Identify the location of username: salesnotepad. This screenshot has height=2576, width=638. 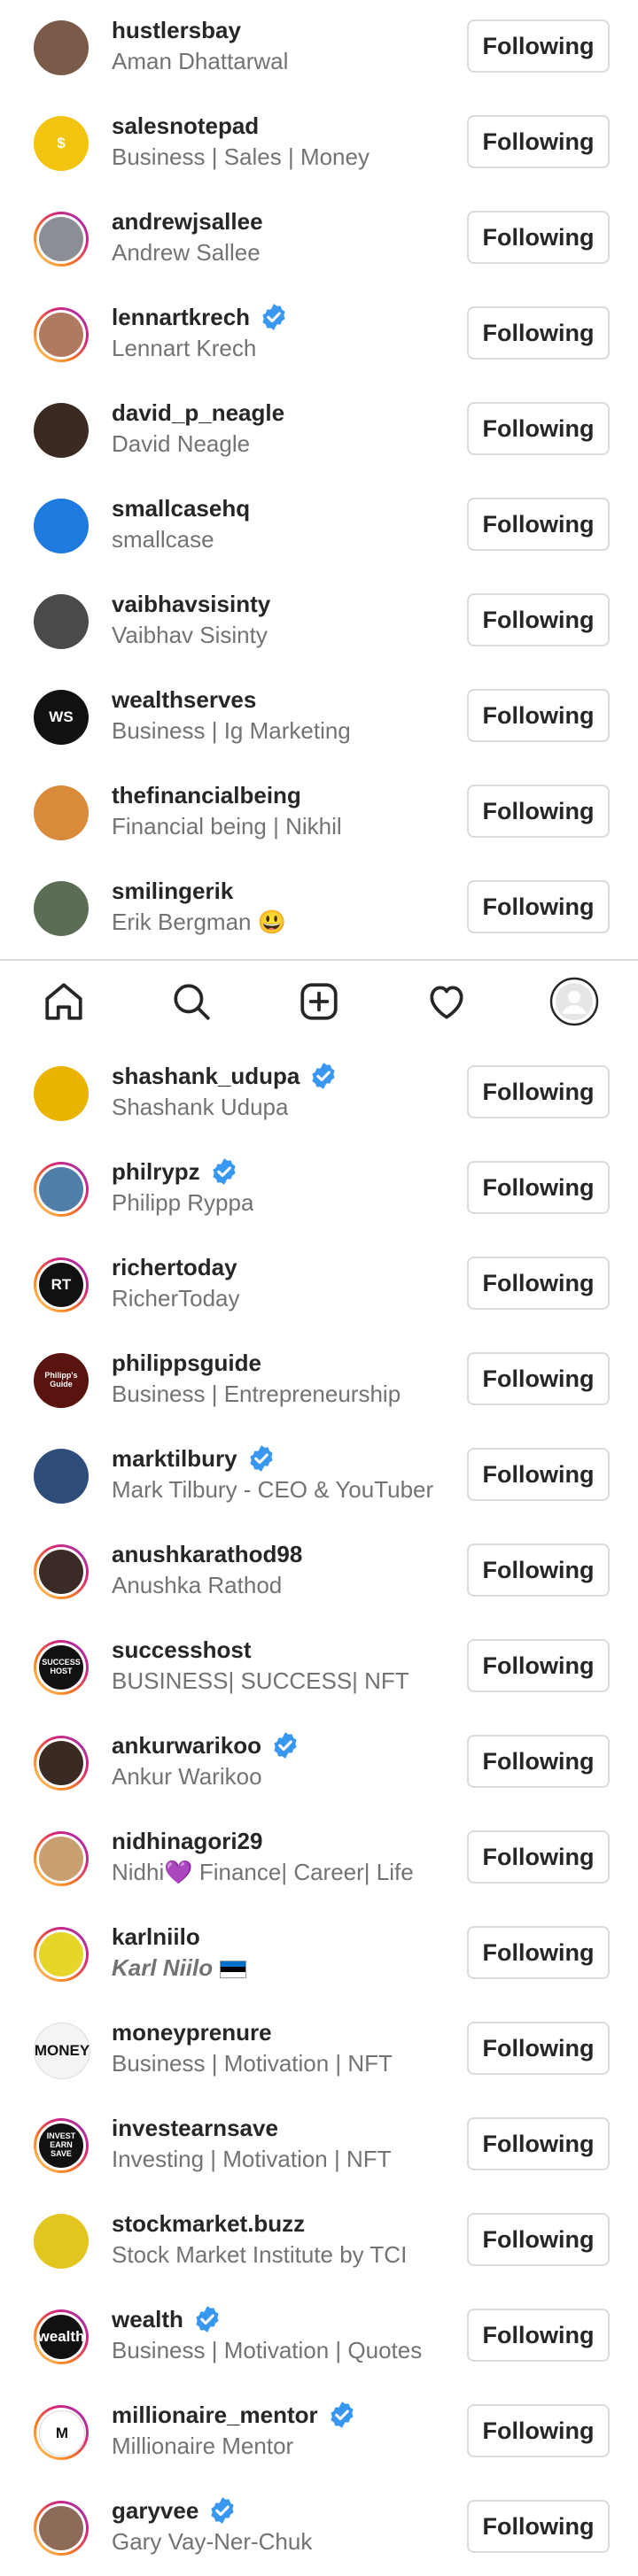
(185, 126).